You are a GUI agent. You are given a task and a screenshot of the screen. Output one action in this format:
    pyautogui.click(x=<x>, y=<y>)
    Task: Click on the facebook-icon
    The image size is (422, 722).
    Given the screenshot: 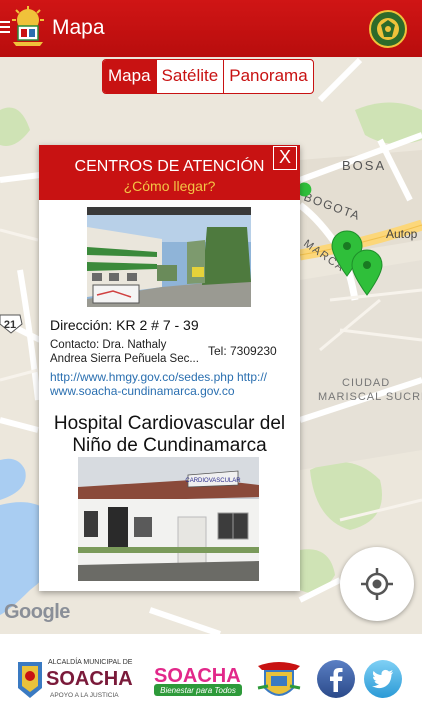 What is the action you would take?
    pyautogui.click(x=336, y=679)
    